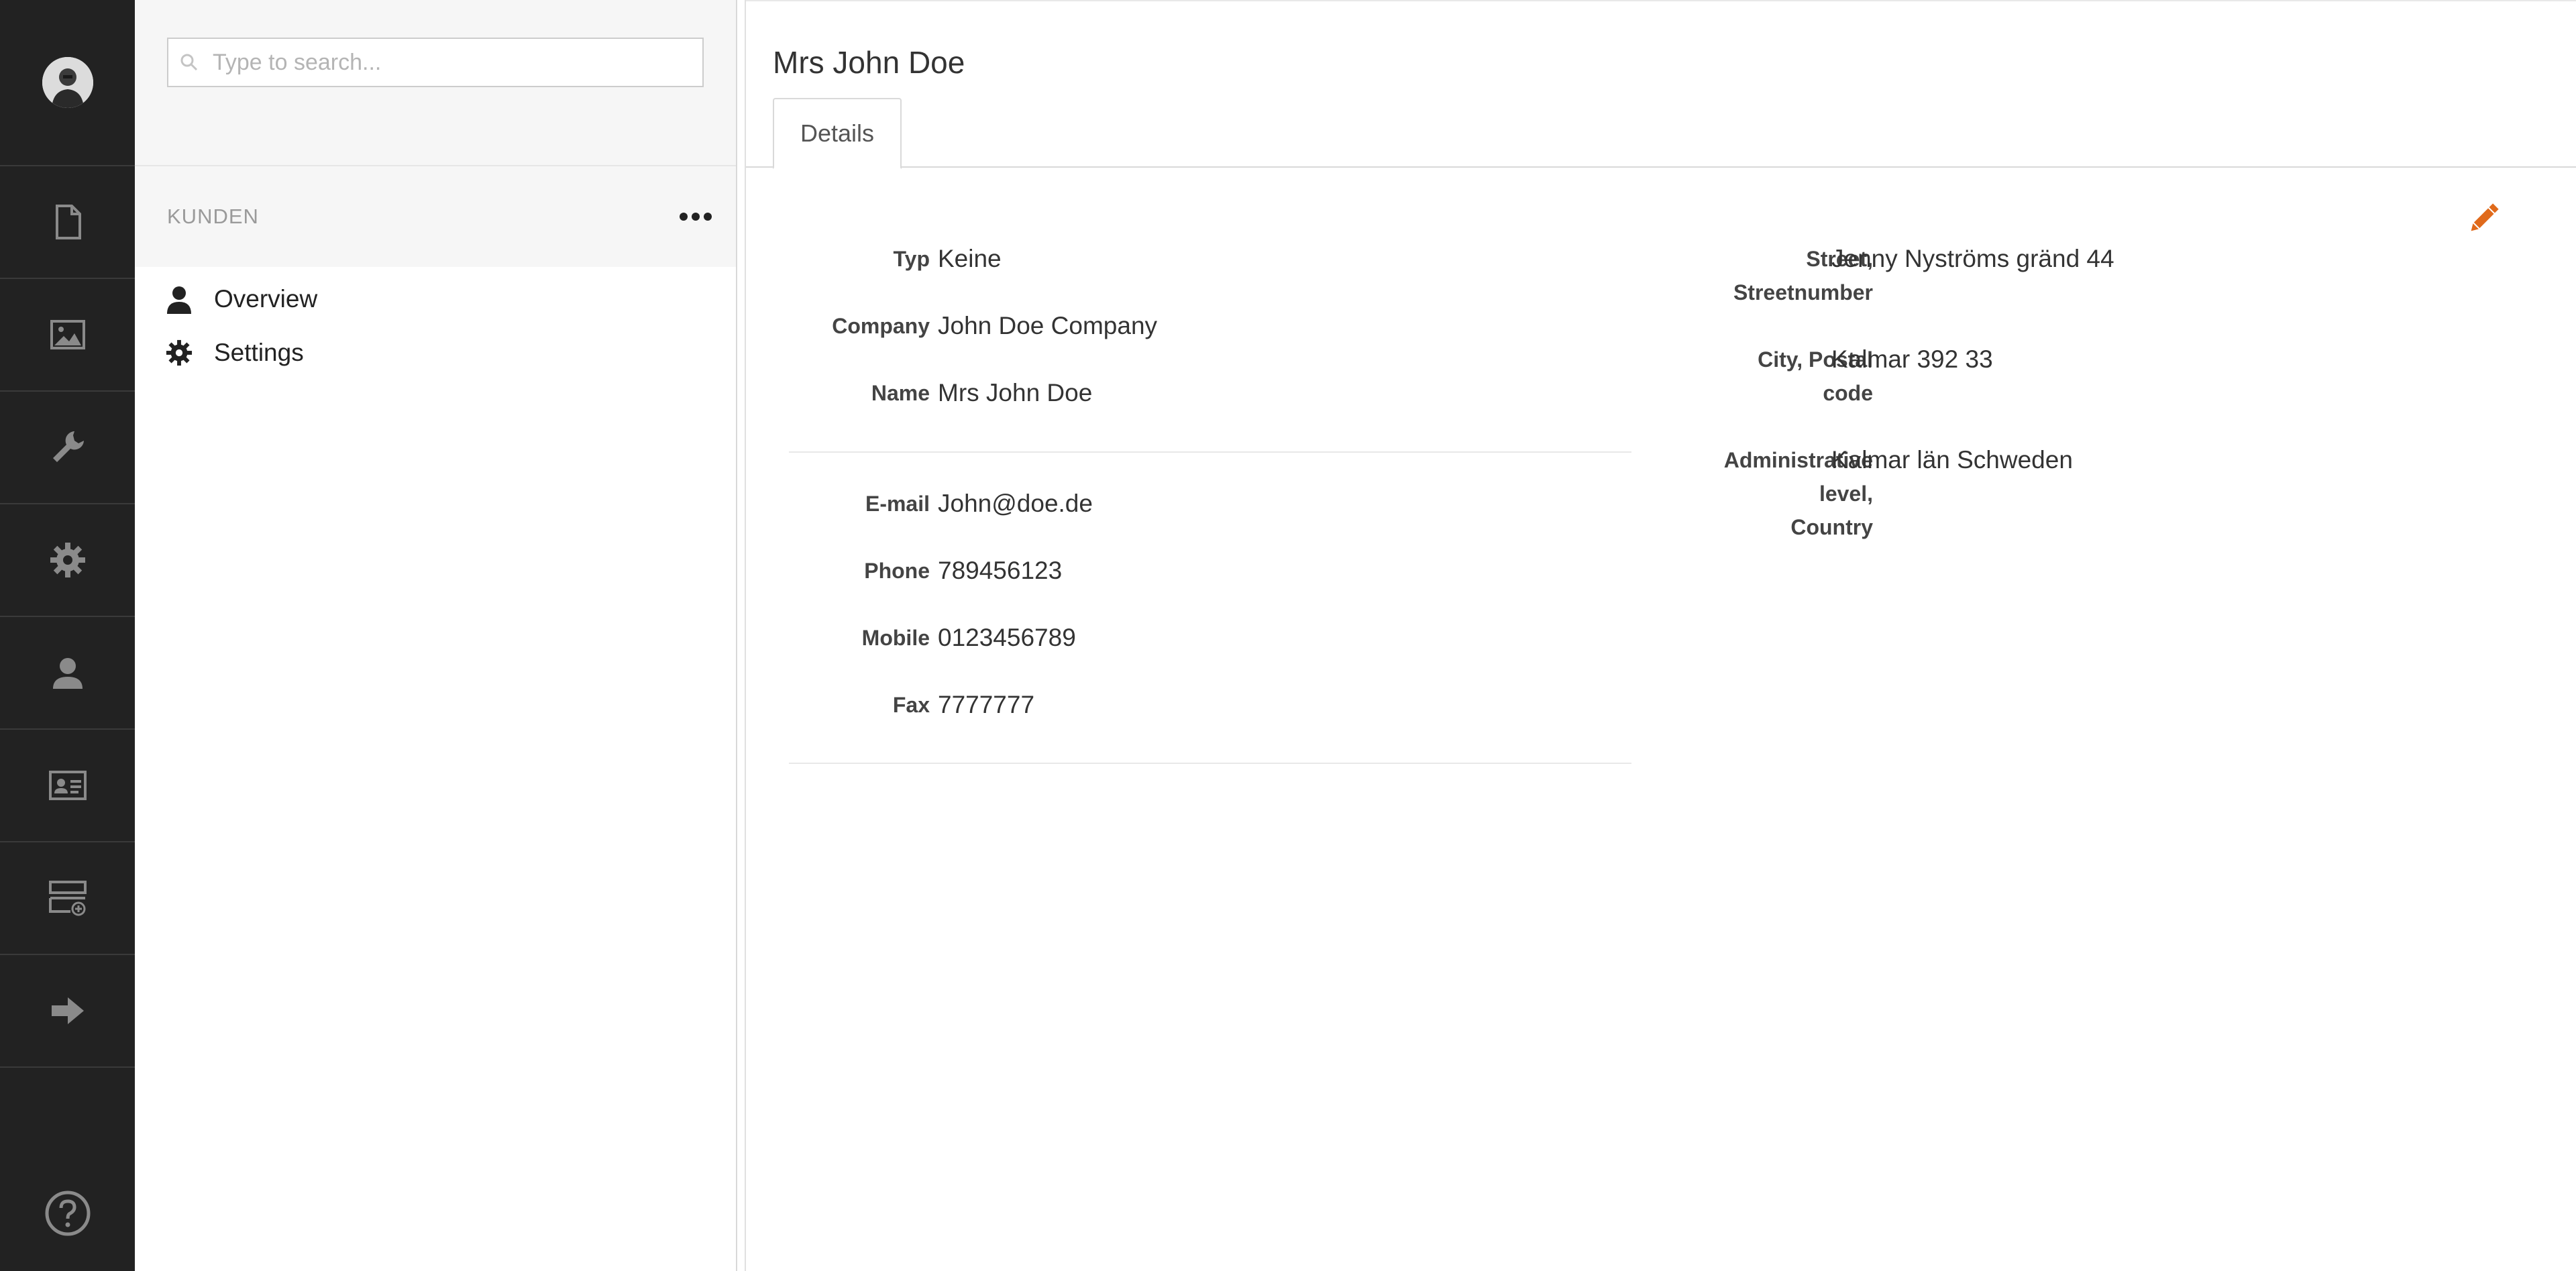 The height and width of the screenshot is (1271, 2576). Describe the element at coordinates (895, 638) in the screenshot. I see `field-label-mobile: Mobile` at that location.